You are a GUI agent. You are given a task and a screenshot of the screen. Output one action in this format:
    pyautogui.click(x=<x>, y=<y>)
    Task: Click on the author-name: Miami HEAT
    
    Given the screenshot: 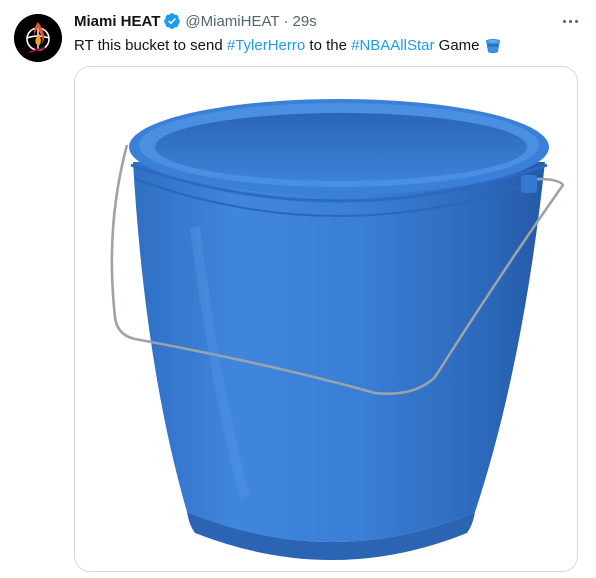 What is the action you would take?
    pyautogui.click(x=117, y=21)
    